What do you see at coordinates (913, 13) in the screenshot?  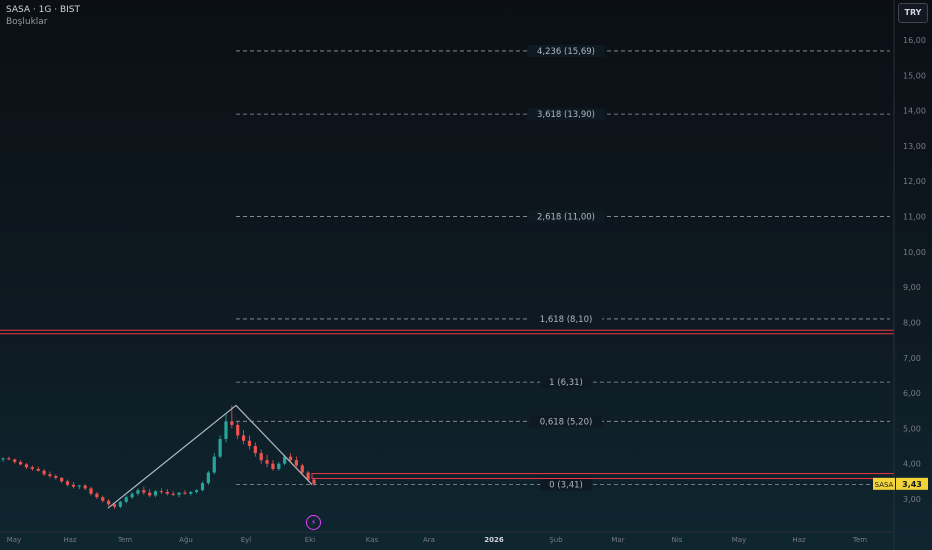 I see `currency-button: TRY` at bounding box center [913, 13].